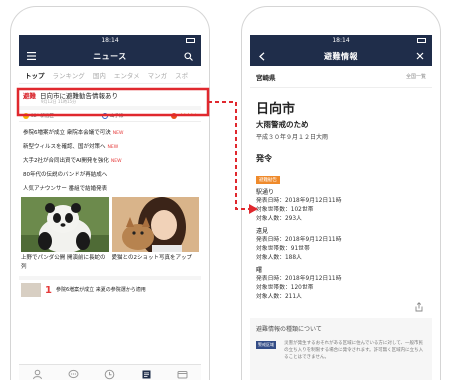  I want to click on timeline-icon, so click(109, 374).